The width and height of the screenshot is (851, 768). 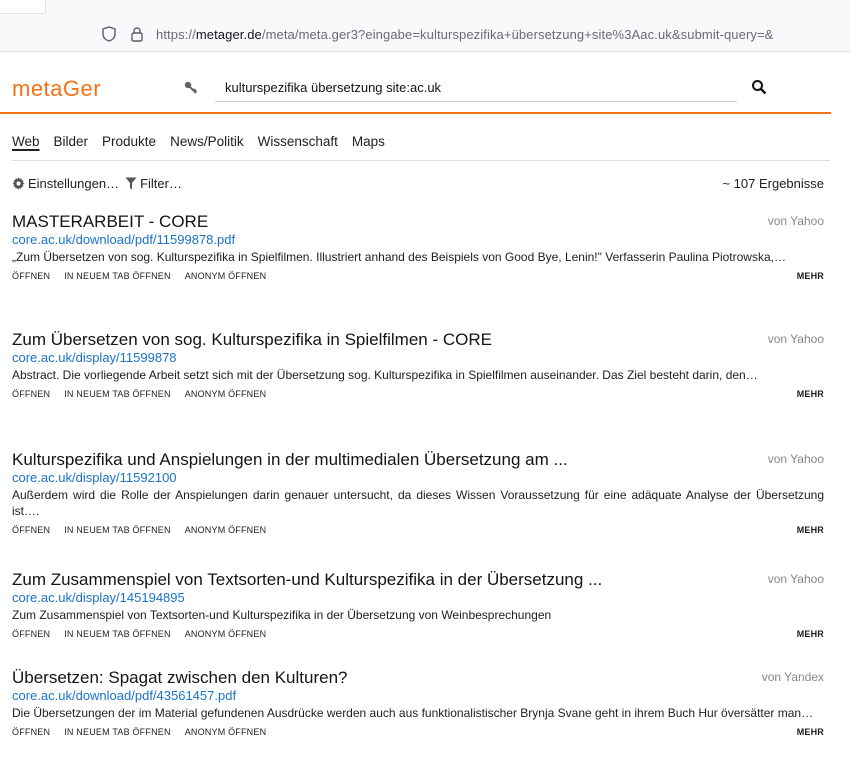 I want to click on filter-icon, so click(x=131, y=183).